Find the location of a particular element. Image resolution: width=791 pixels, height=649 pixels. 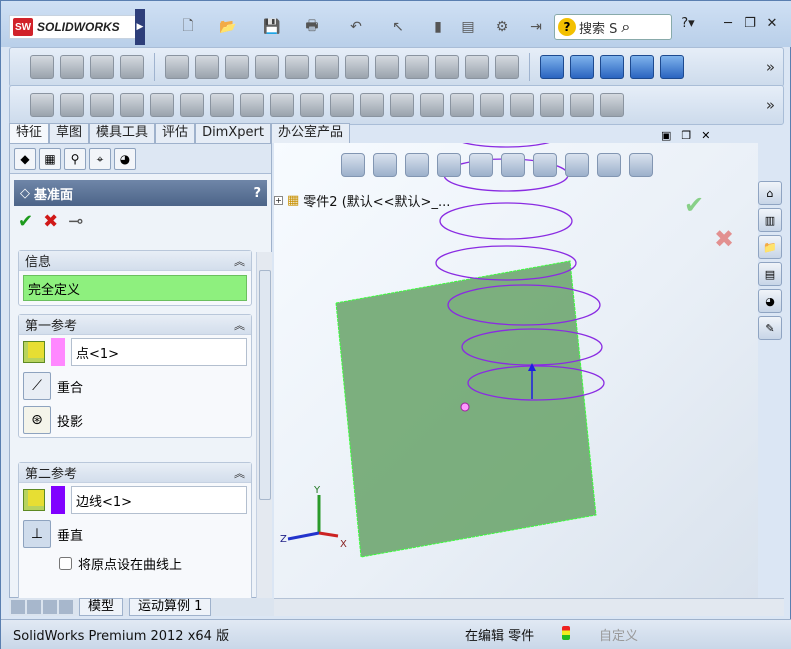

zoom-to-area-icon is located at coordinates (385, 165).